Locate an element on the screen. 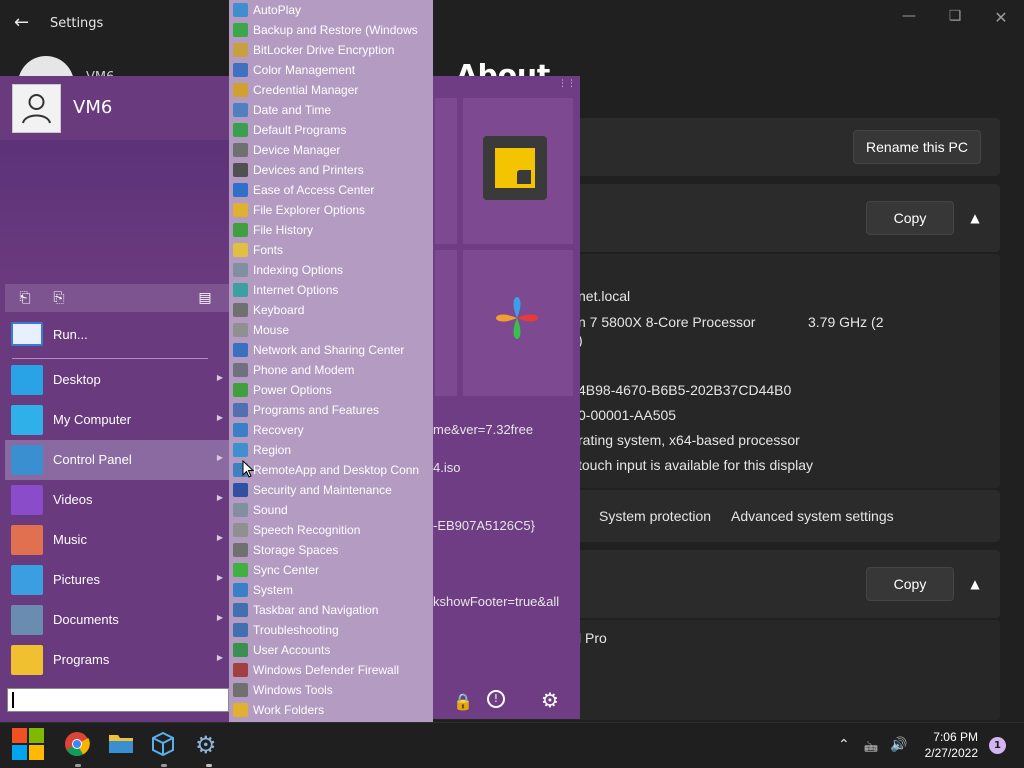 The height and width of the screenshot is (768, 1024). start-item-documents: Documents ▶ is located at coordinates (117, 620).